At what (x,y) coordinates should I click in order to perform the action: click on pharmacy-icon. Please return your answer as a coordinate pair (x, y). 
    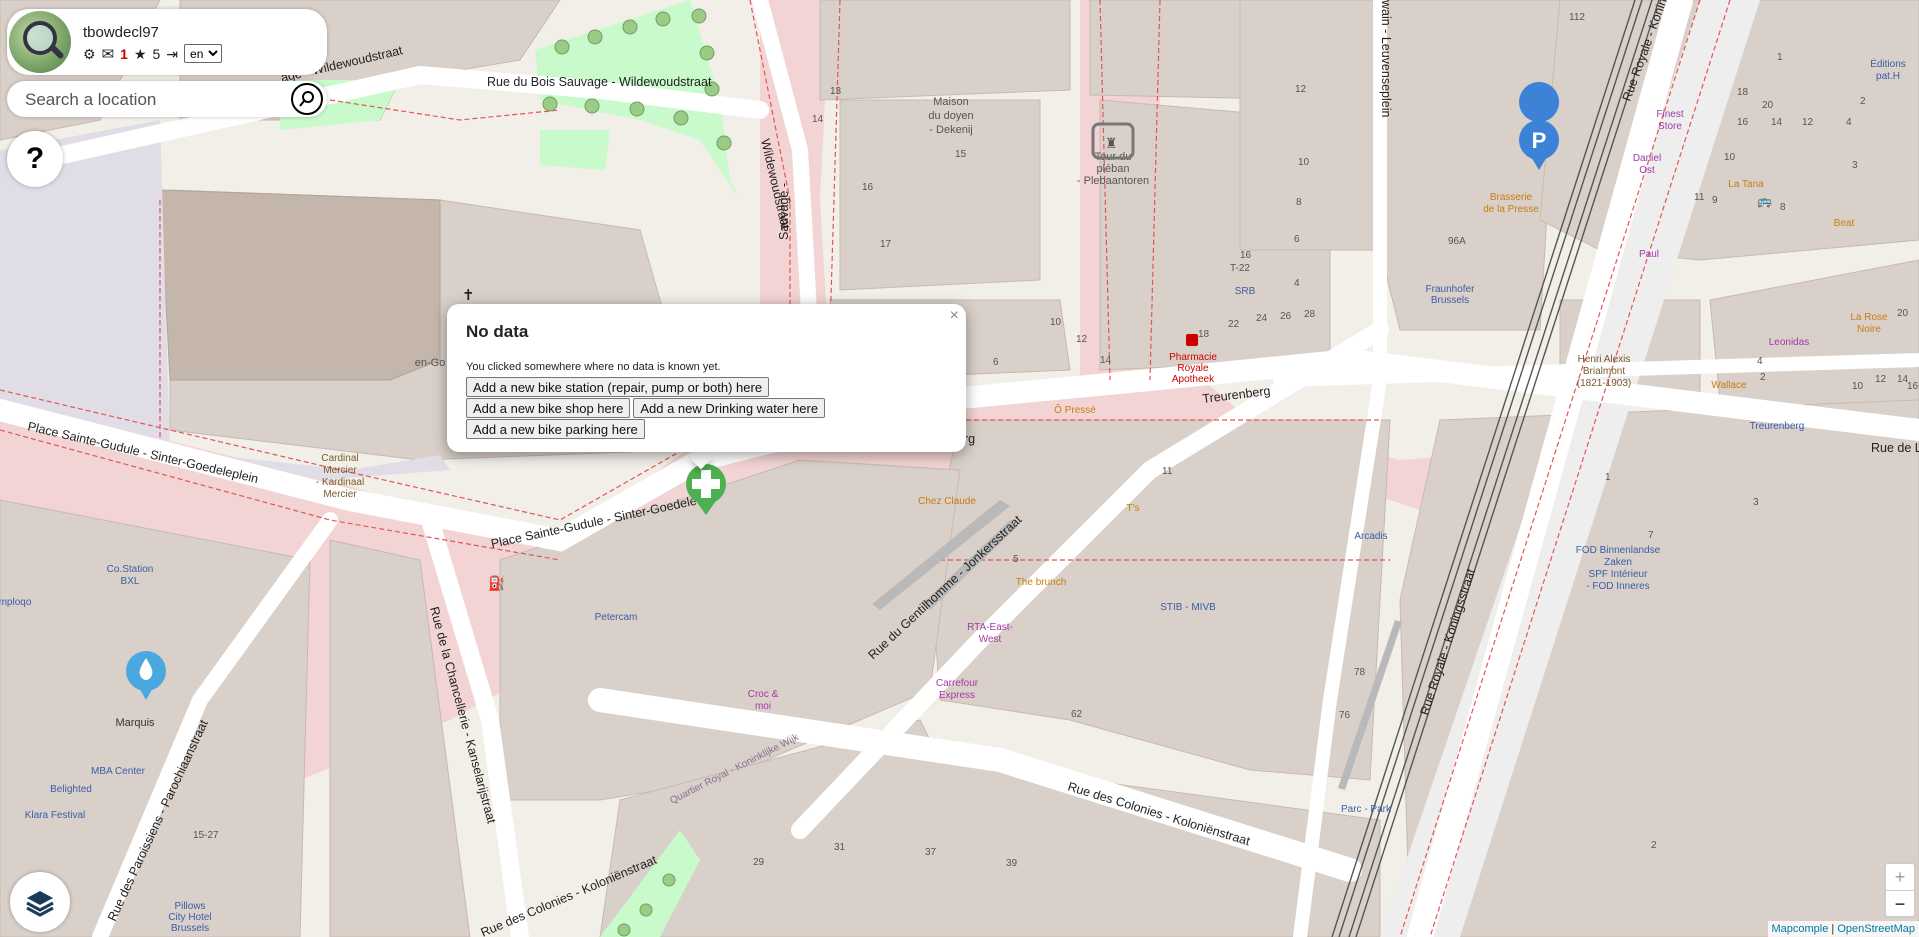
    Looking at the image, I should click on (1192, 340).